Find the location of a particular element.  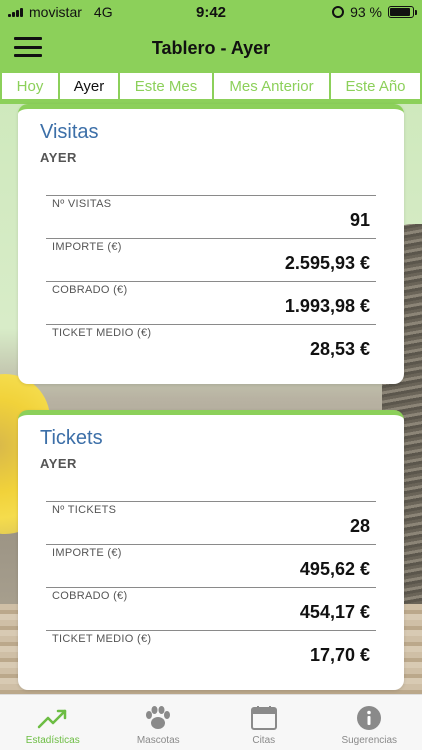

tab-ayer: Ayer is located at coordinates (89, 86).